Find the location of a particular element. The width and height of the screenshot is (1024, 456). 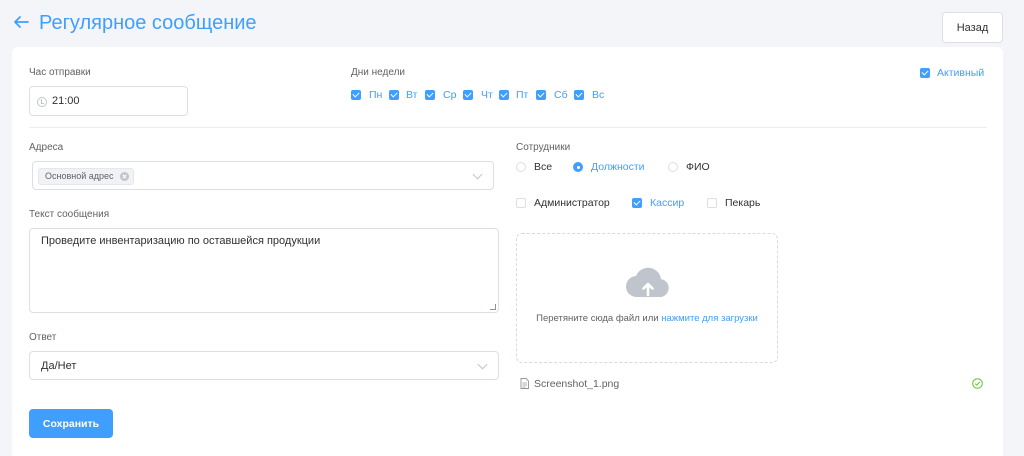

answer-value: Да/Нет is located at coordinates (59, 366).